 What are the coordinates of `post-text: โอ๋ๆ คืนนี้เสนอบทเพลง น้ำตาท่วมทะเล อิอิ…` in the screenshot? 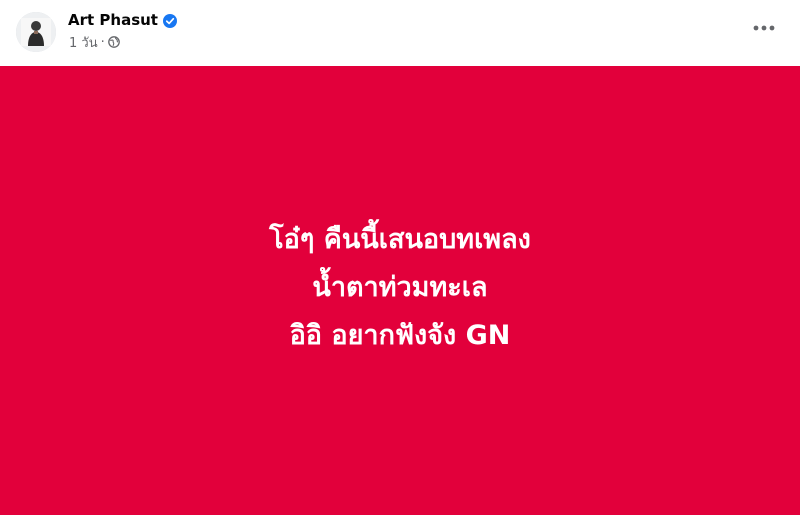 It's located at (400, 288).